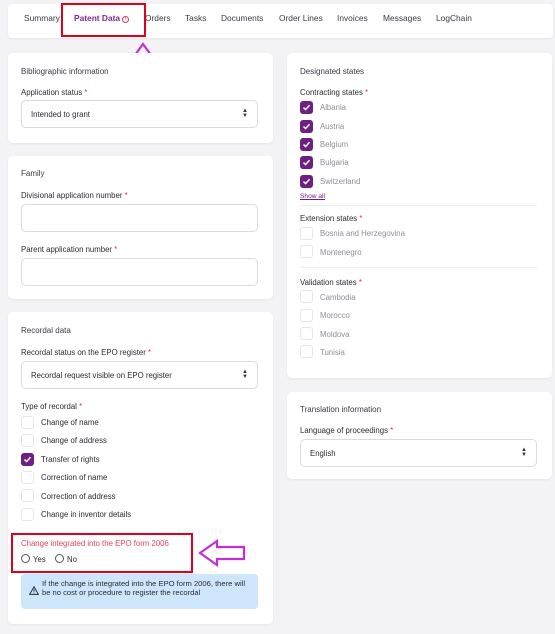 The image size is (555, 634). What do you see at coordinates (195, 18) in the screenshot?
I see `tab-tasks: Tasks` at bounding box center [195, 18].